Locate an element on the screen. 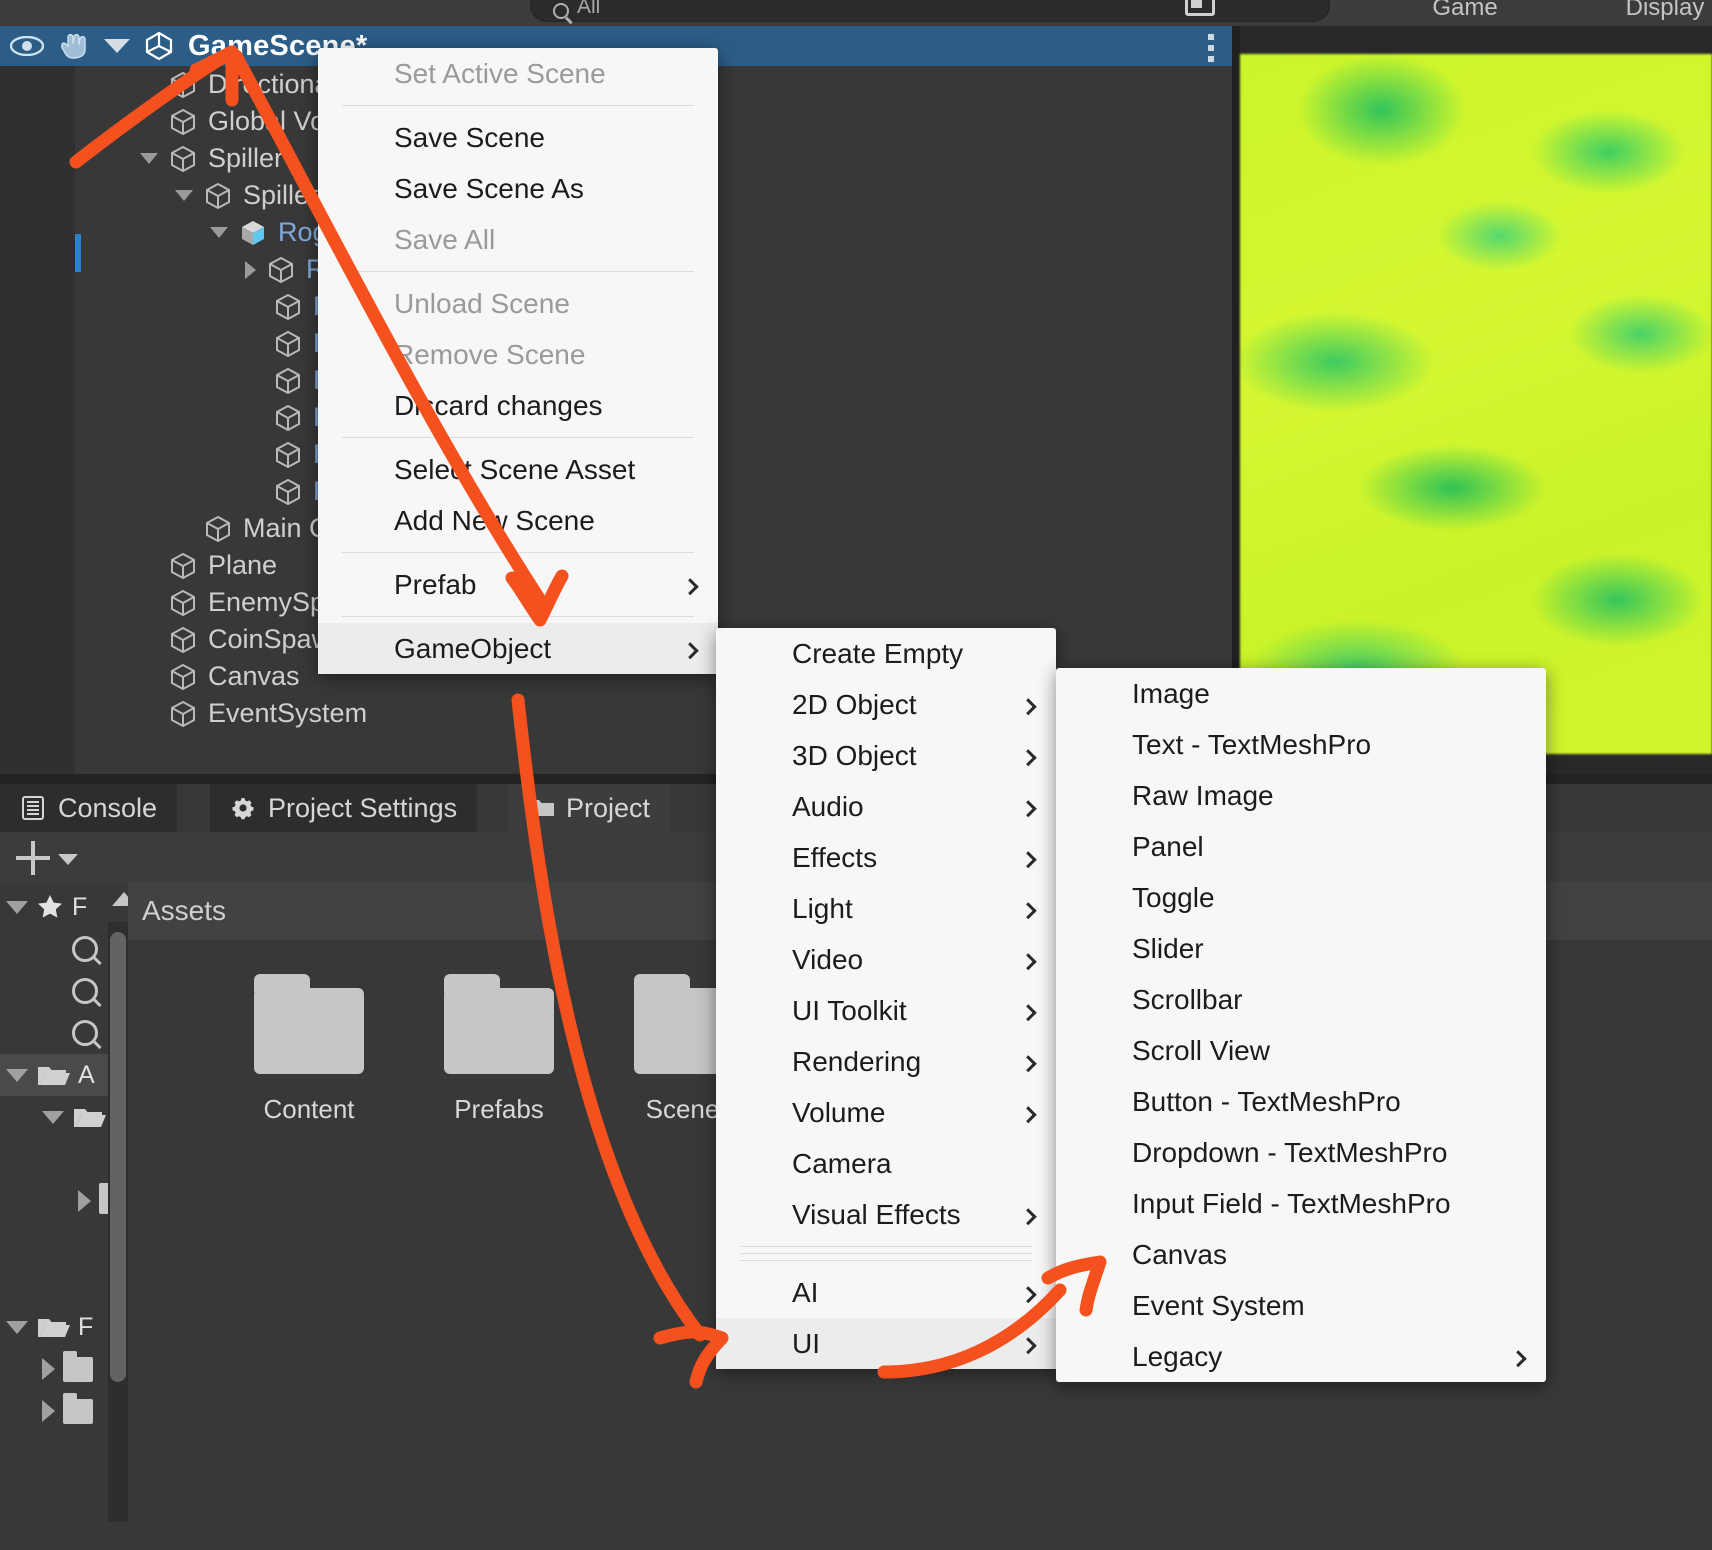 This screenshot has width=1712, height=1550. menu-item: Volume is located at coordinates (886, 1112).